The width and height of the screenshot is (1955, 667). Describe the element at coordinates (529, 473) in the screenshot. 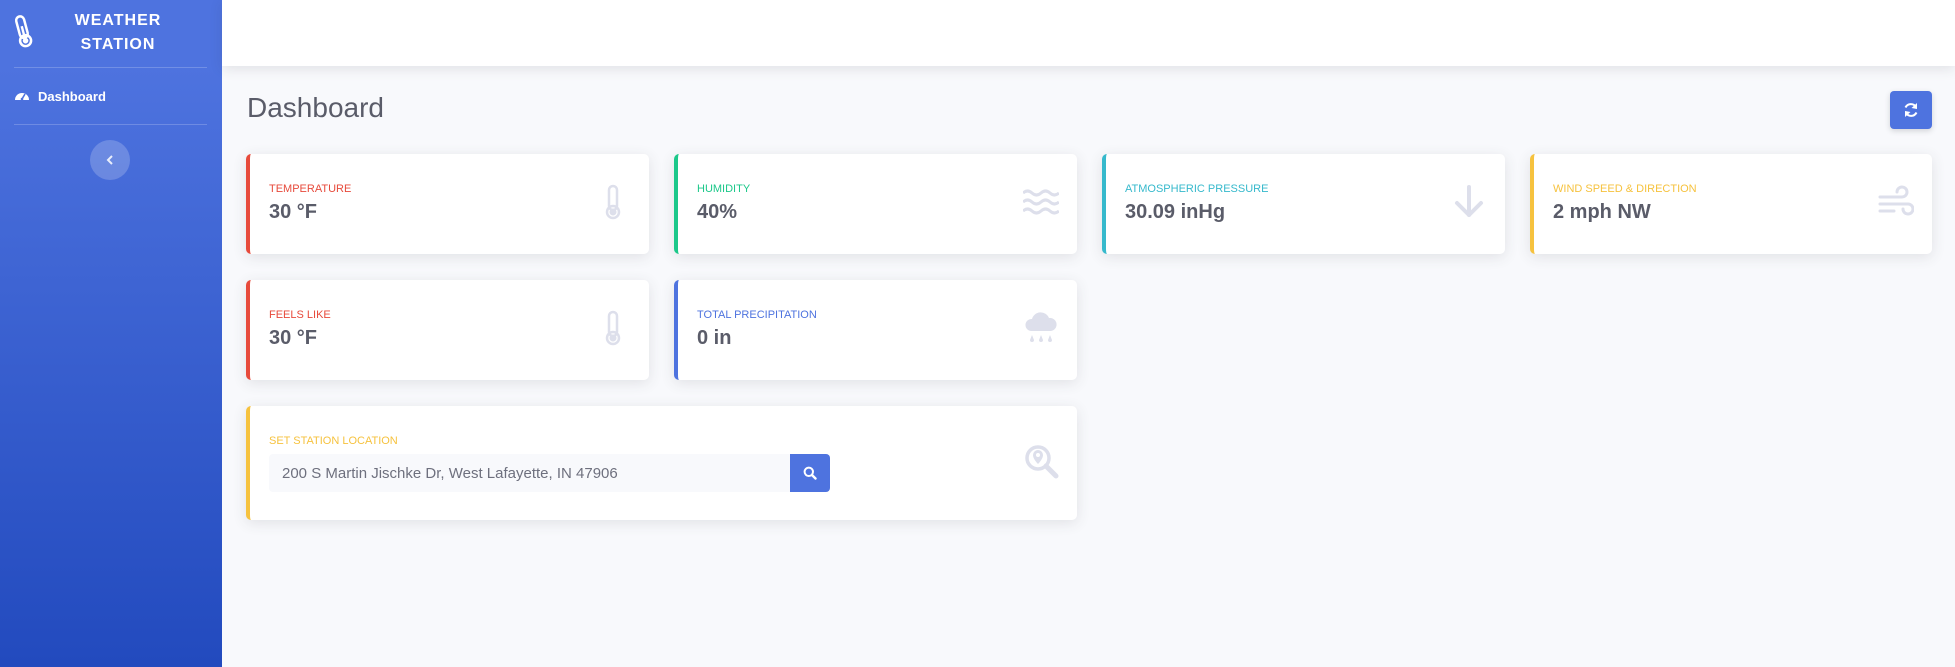

I see `location-input` at that location.